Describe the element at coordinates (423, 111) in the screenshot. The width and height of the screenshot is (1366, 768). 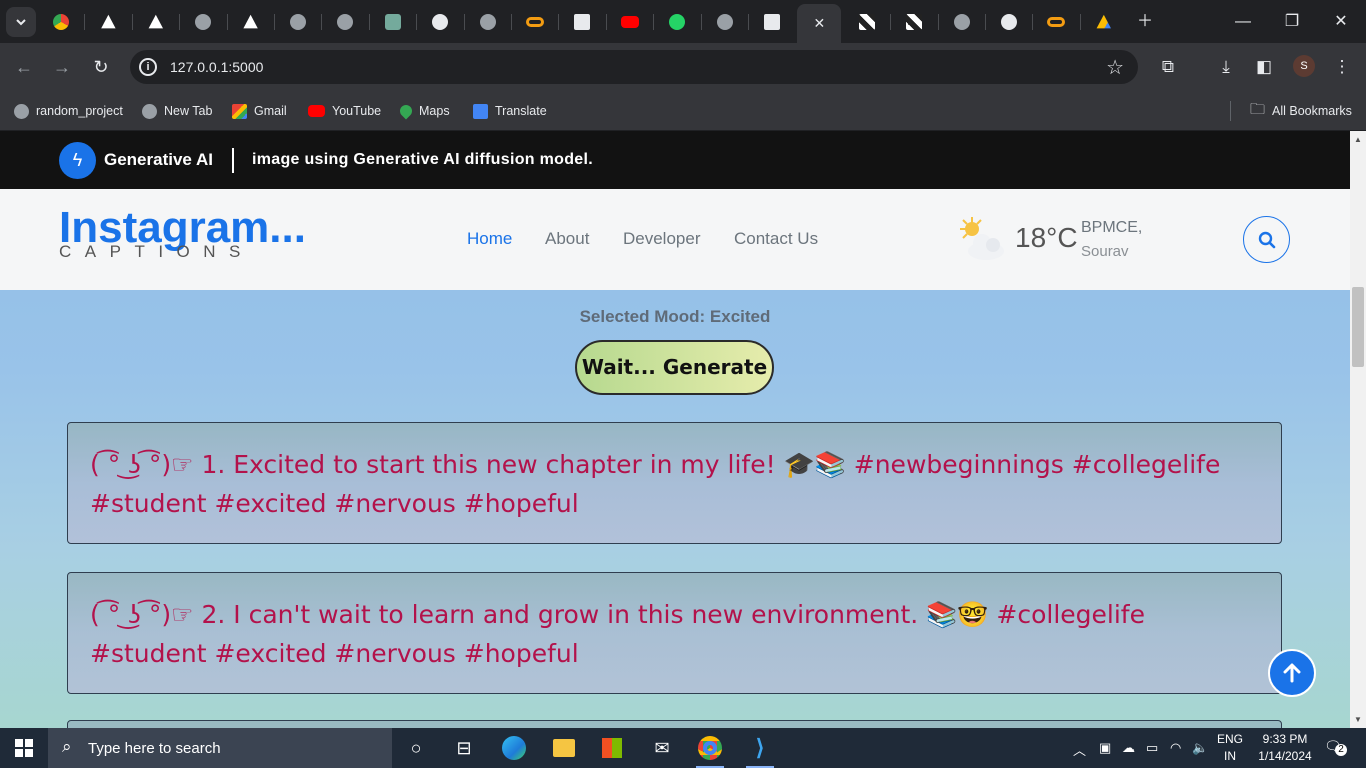
I see `bookmark-maps: Maps` at that location.